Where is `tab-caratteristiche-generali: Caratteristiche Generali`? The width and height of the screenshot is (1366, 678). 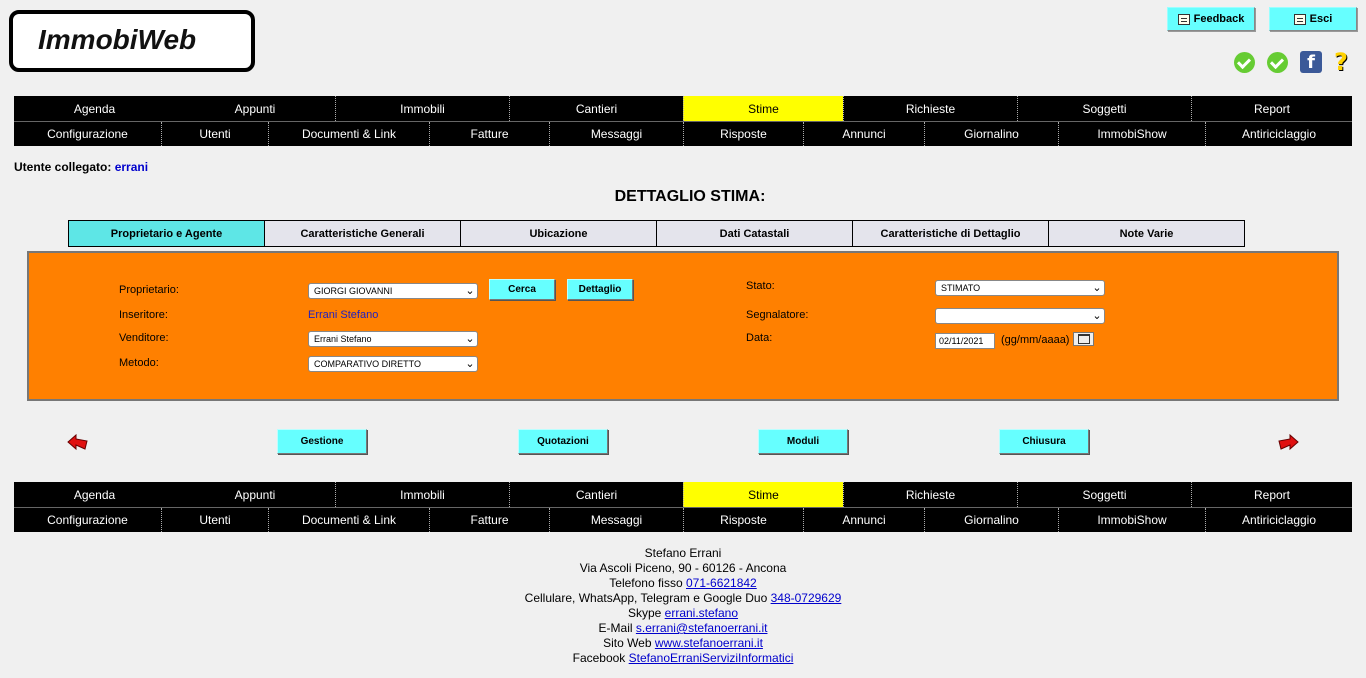 tab-caratteristiche-generali: Caratteristiche Generali is located at coordinates (362, 233).